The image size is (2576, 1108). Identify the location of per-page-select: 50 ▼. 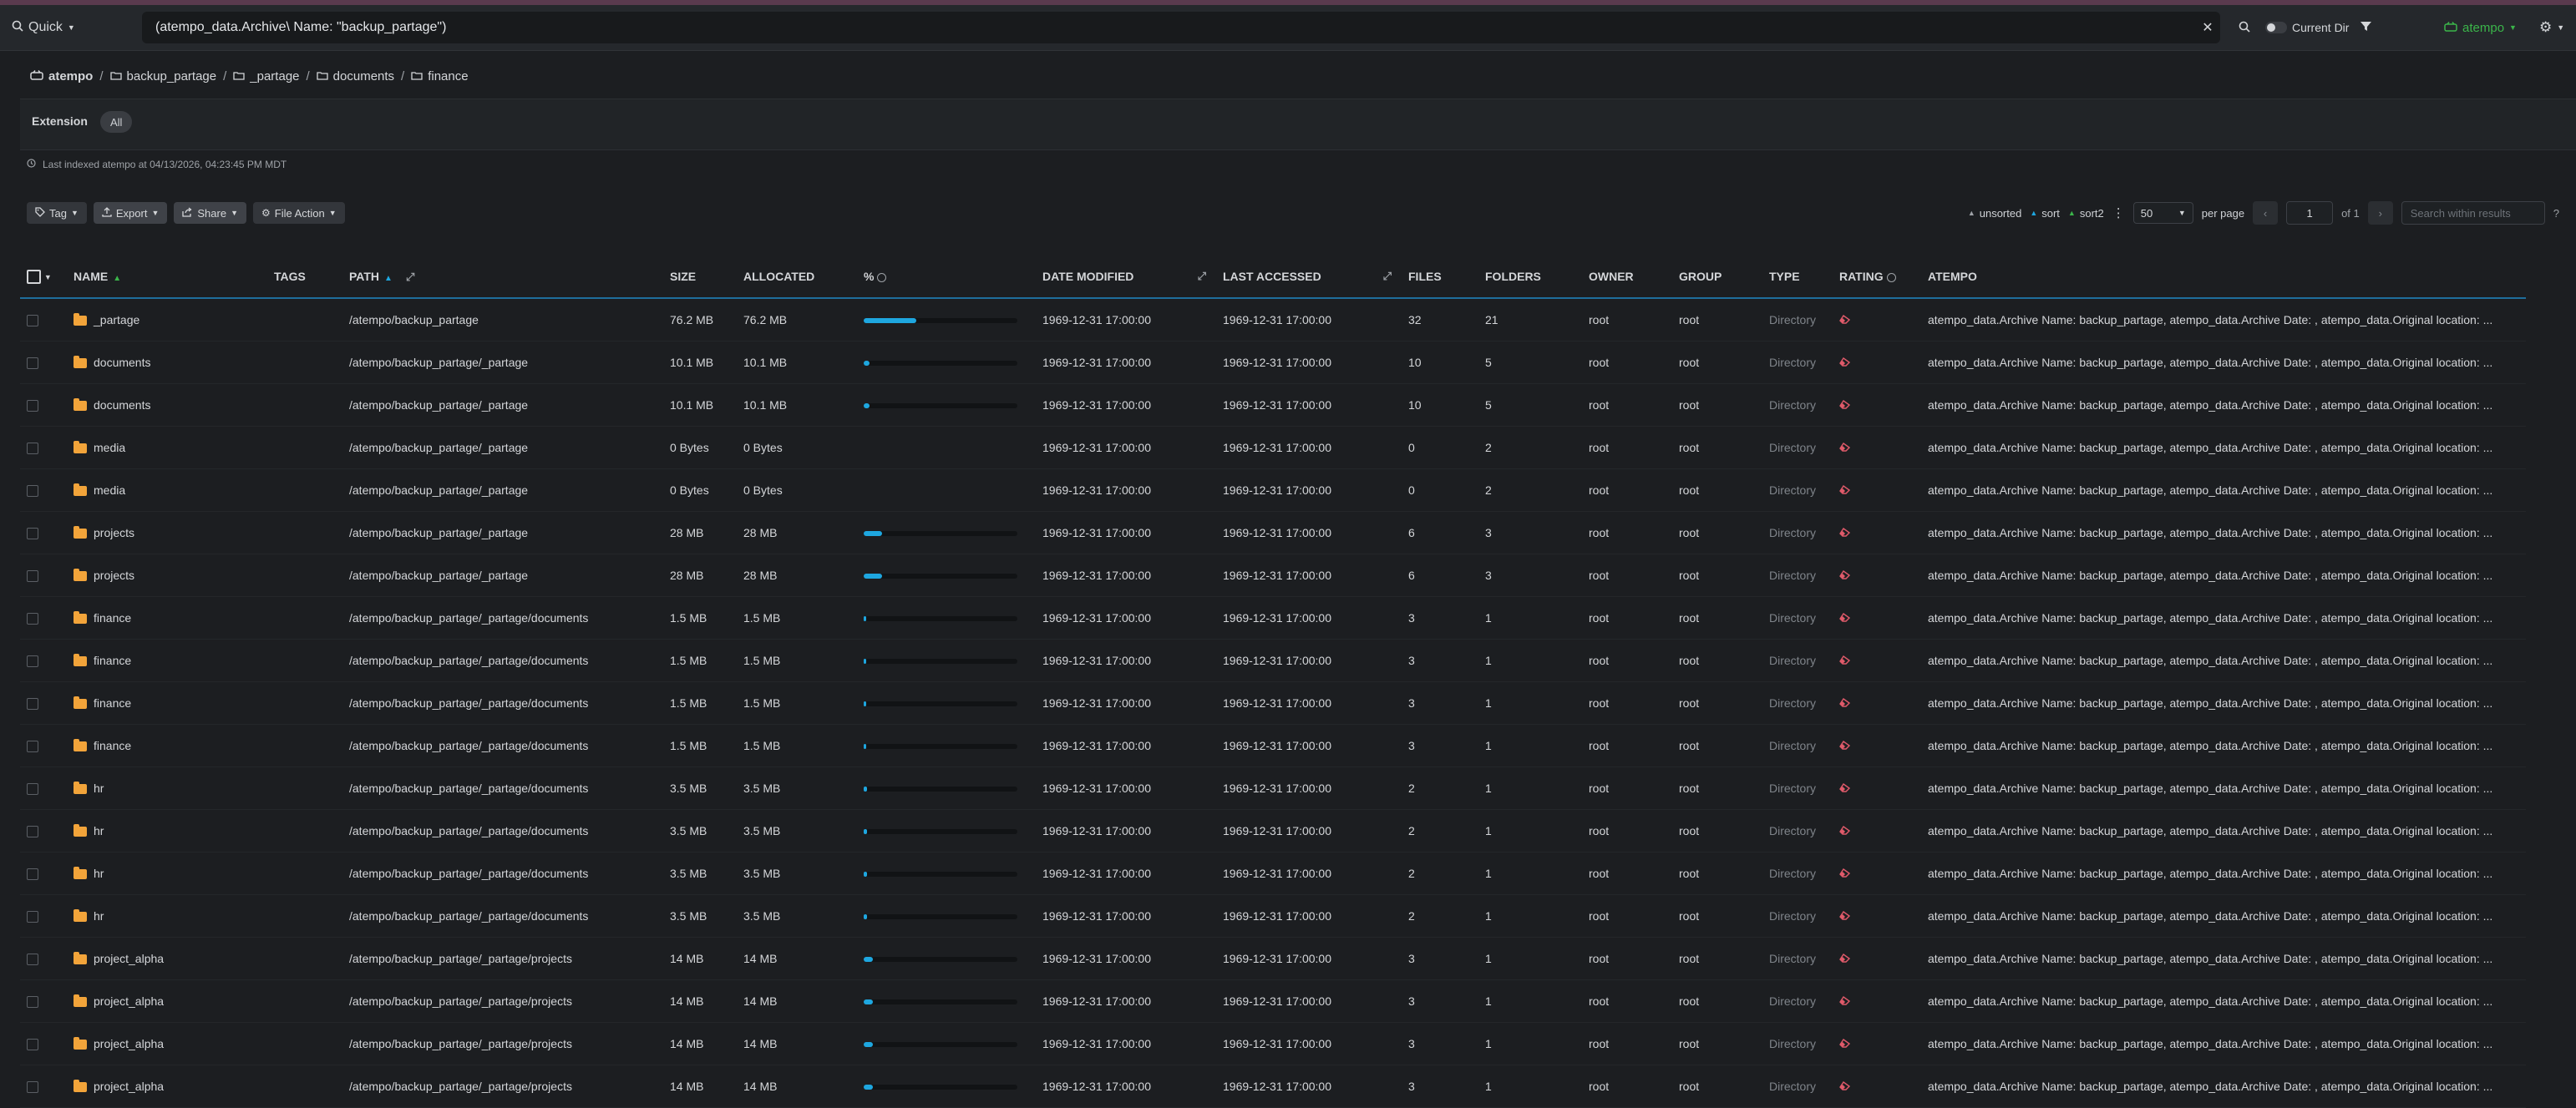
(2162, 213).